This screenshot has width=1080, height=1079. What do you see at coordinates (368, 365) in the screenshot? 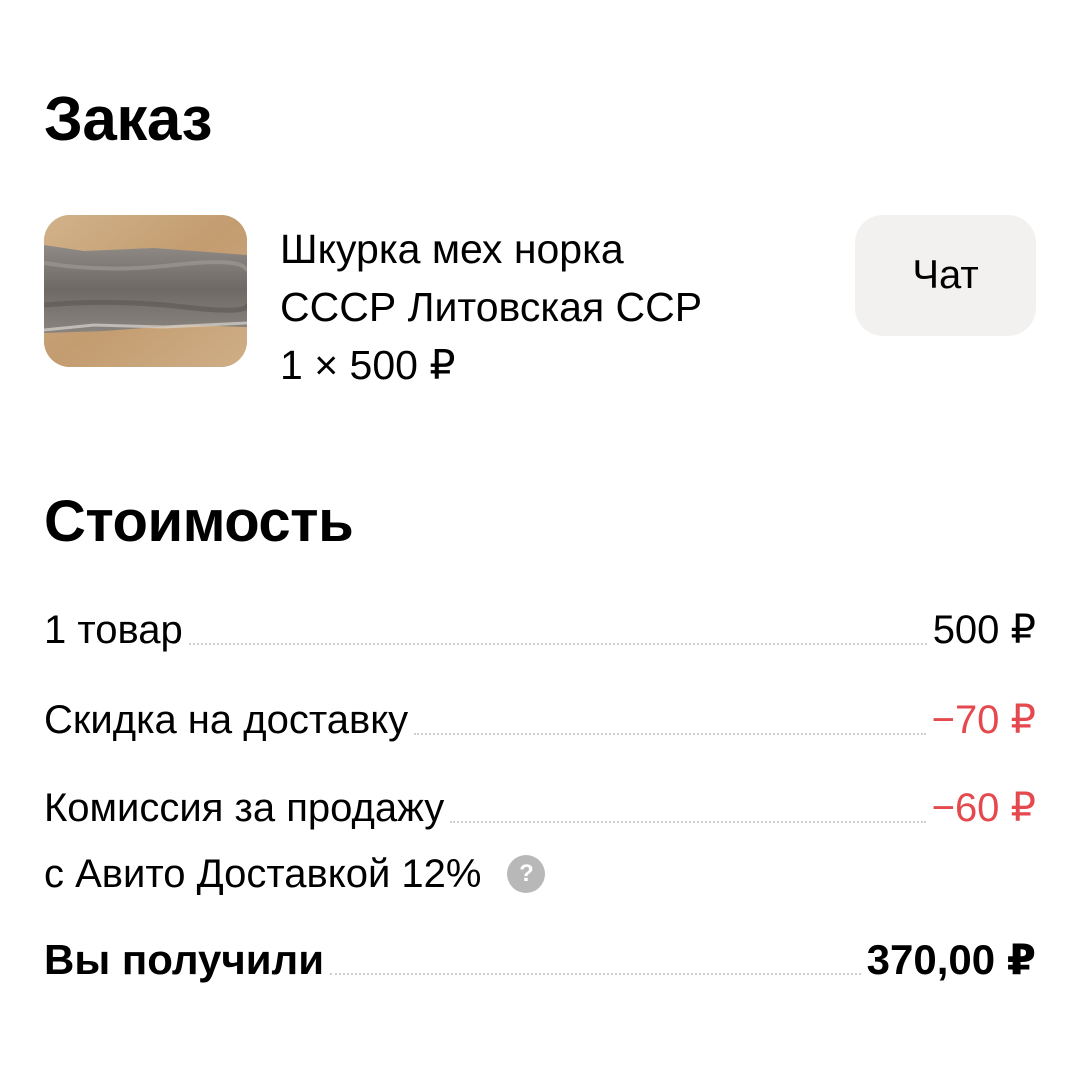
I see `product-quantity-price: 1 × 500 ₽` at bounding box center [368, 365].